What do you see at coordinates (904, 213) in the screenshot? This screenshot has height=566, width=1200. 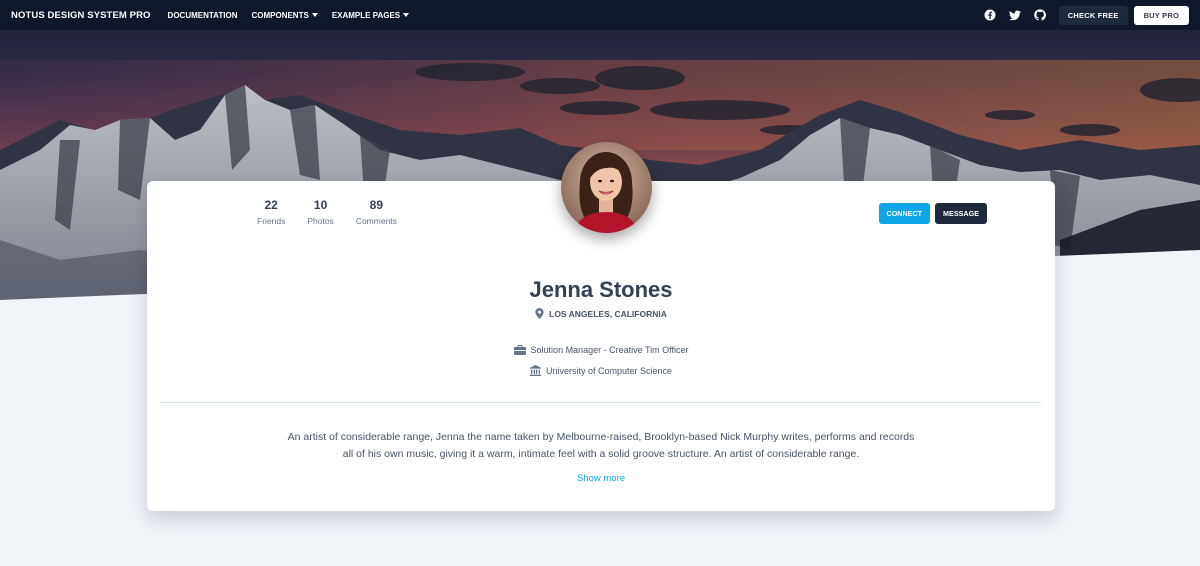 I see `connect-button: CONNECT` at bounding box center [904, 213].